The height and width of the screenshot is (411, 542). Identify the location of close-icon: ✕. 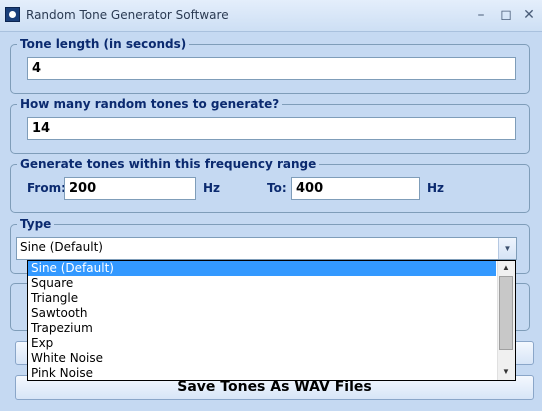
(529, 15).